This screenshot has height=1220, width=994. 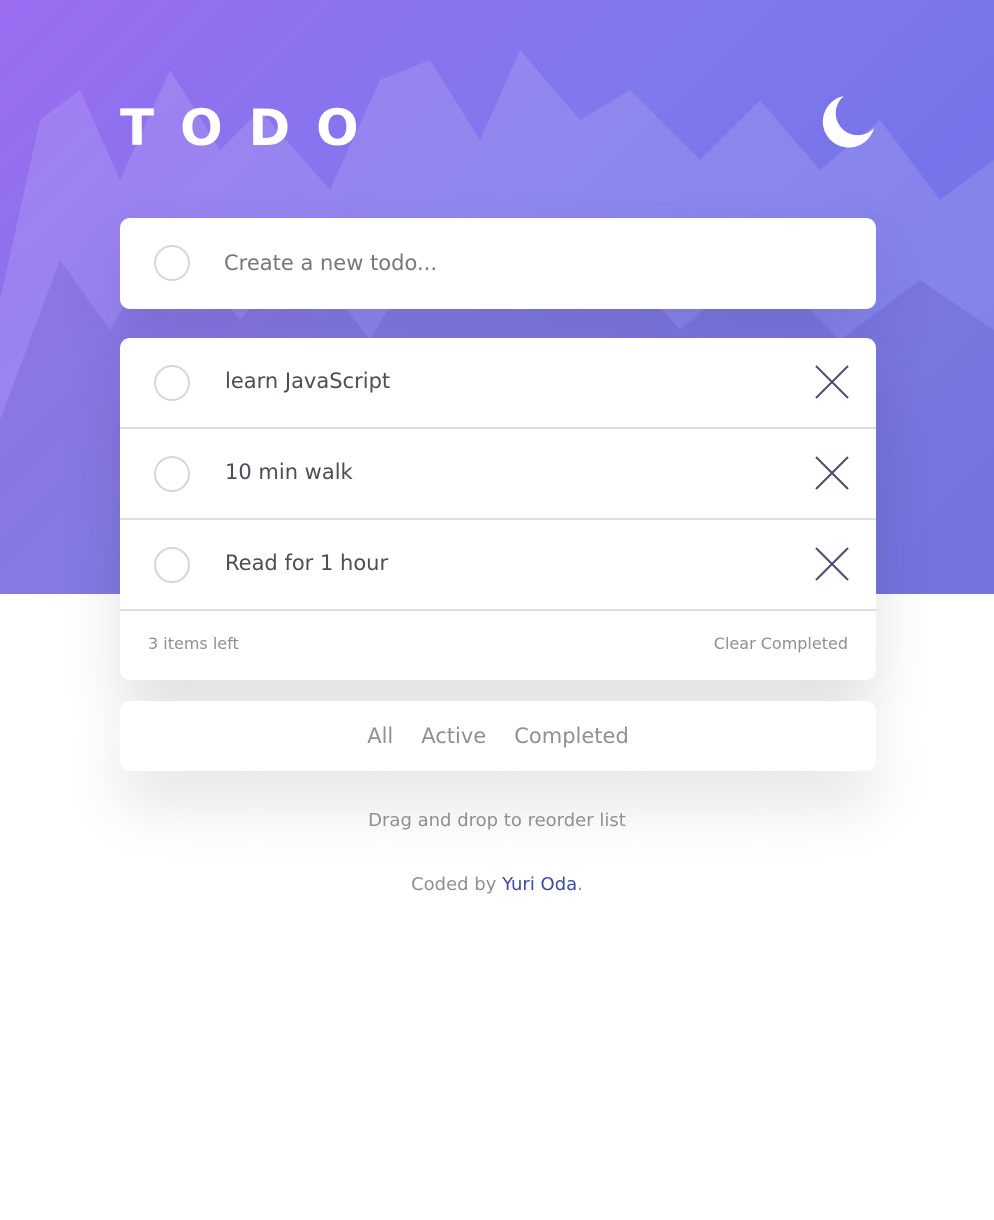 What do you see at coordinates (498, 474) in the screenshot?
I see `todo-item: 10 min walk` at bounding box center [498, 474].